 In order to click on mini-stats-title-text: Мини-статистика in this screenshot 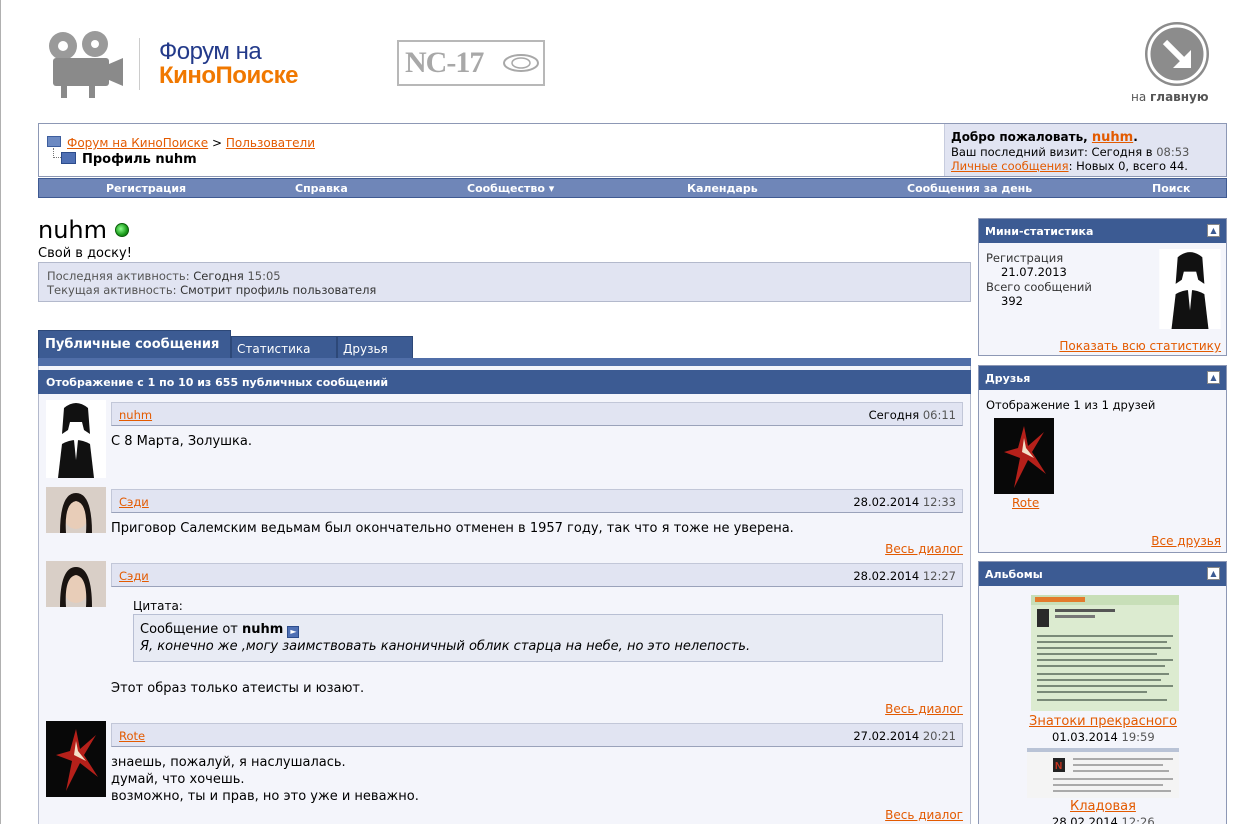, I will do `click(1039, 231)`.